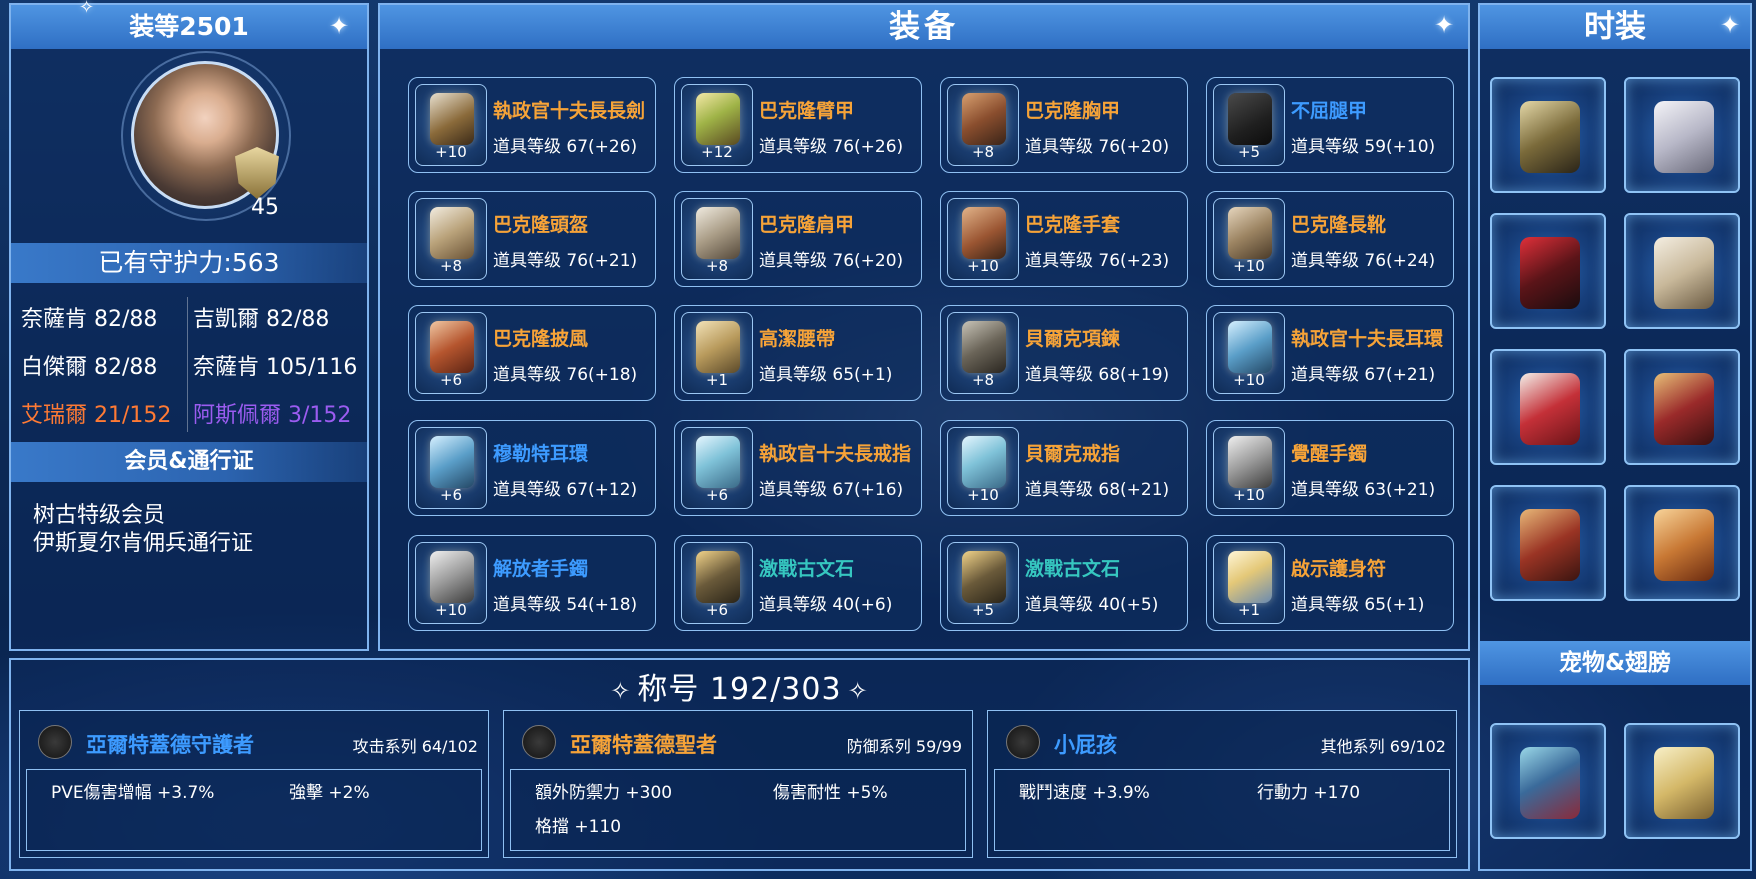 This screenshot has height=879, width=1756. Describe the element at coordinates (1097, 261) in the screenshot. I see `item-level: 道具等级 76(+23)` at that location.